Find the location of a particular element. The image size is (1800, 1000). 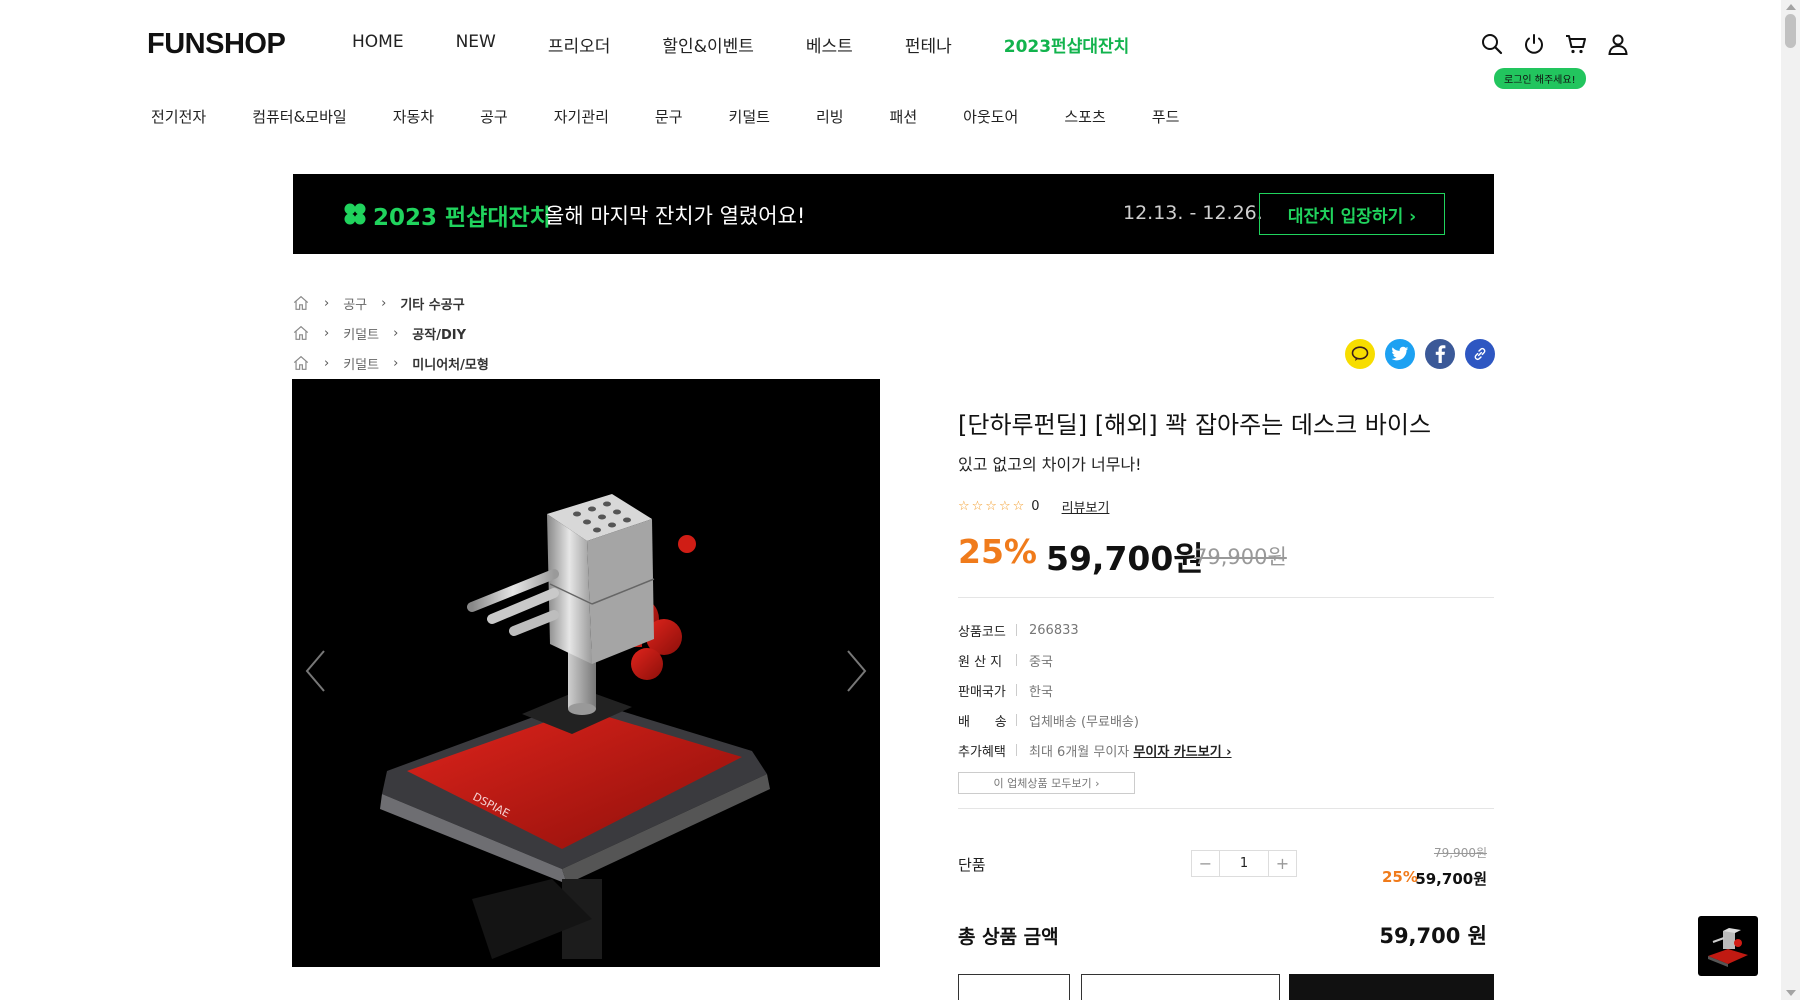

category-item: 공구 is located at coordinates (494, 116).